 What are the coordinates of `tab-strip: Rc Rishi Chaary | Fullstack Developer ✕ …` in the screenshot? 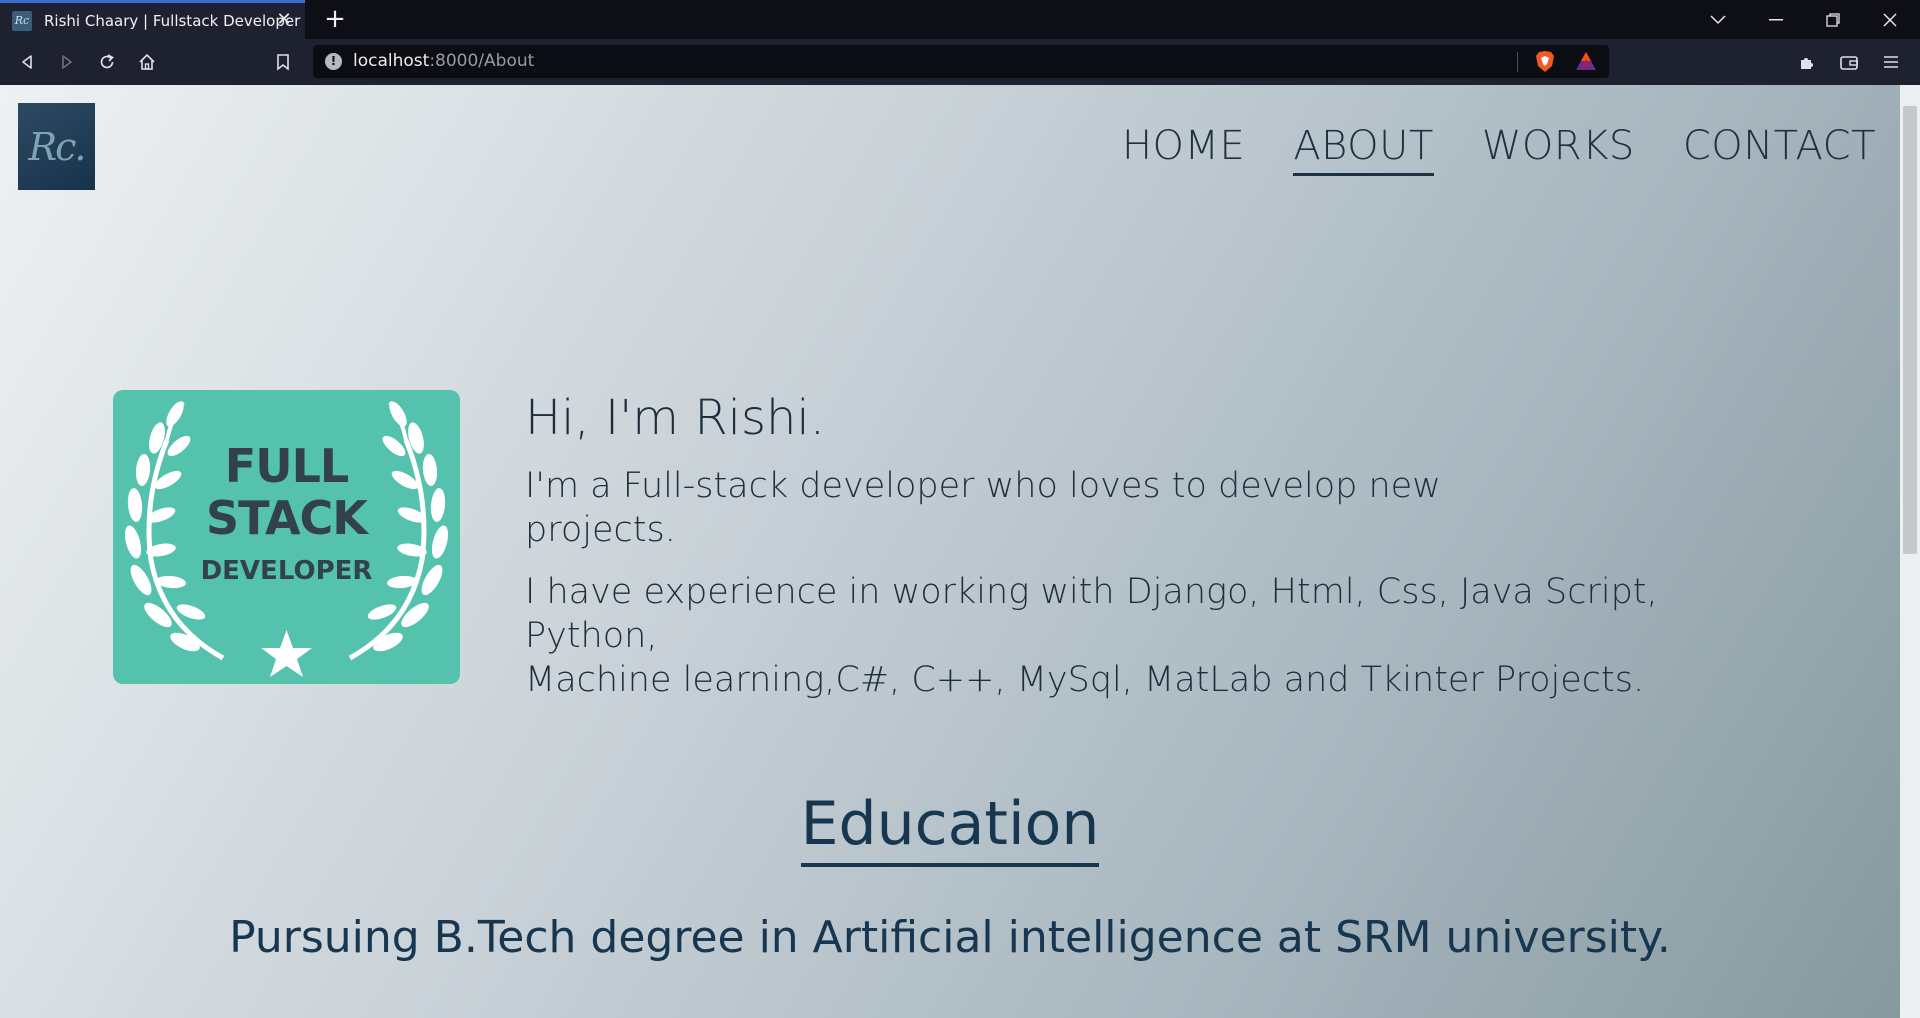 It's located at (960, 19).